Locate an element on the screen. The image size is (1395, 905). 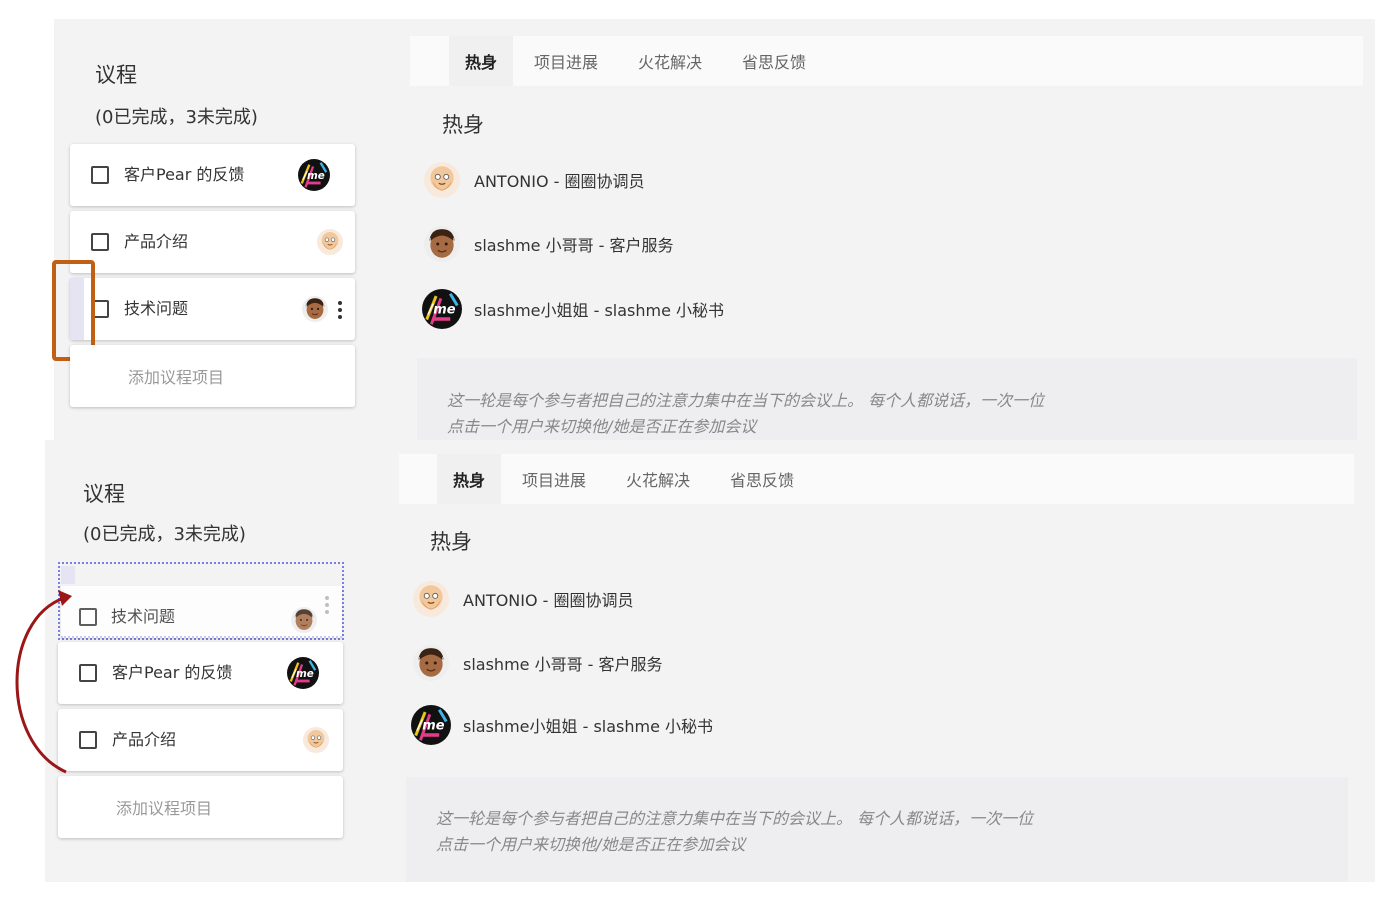
drag-handle is located at coordinates (68, 575).